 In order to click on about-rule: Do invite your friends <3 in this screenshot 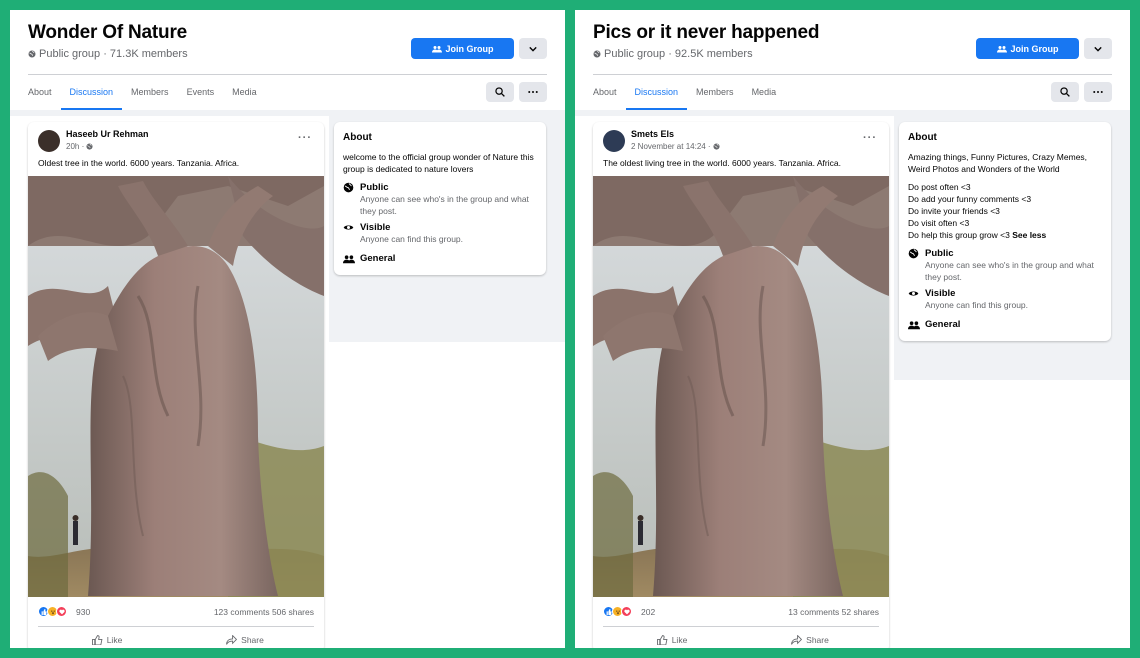, I will do `click(1005, 211)`.